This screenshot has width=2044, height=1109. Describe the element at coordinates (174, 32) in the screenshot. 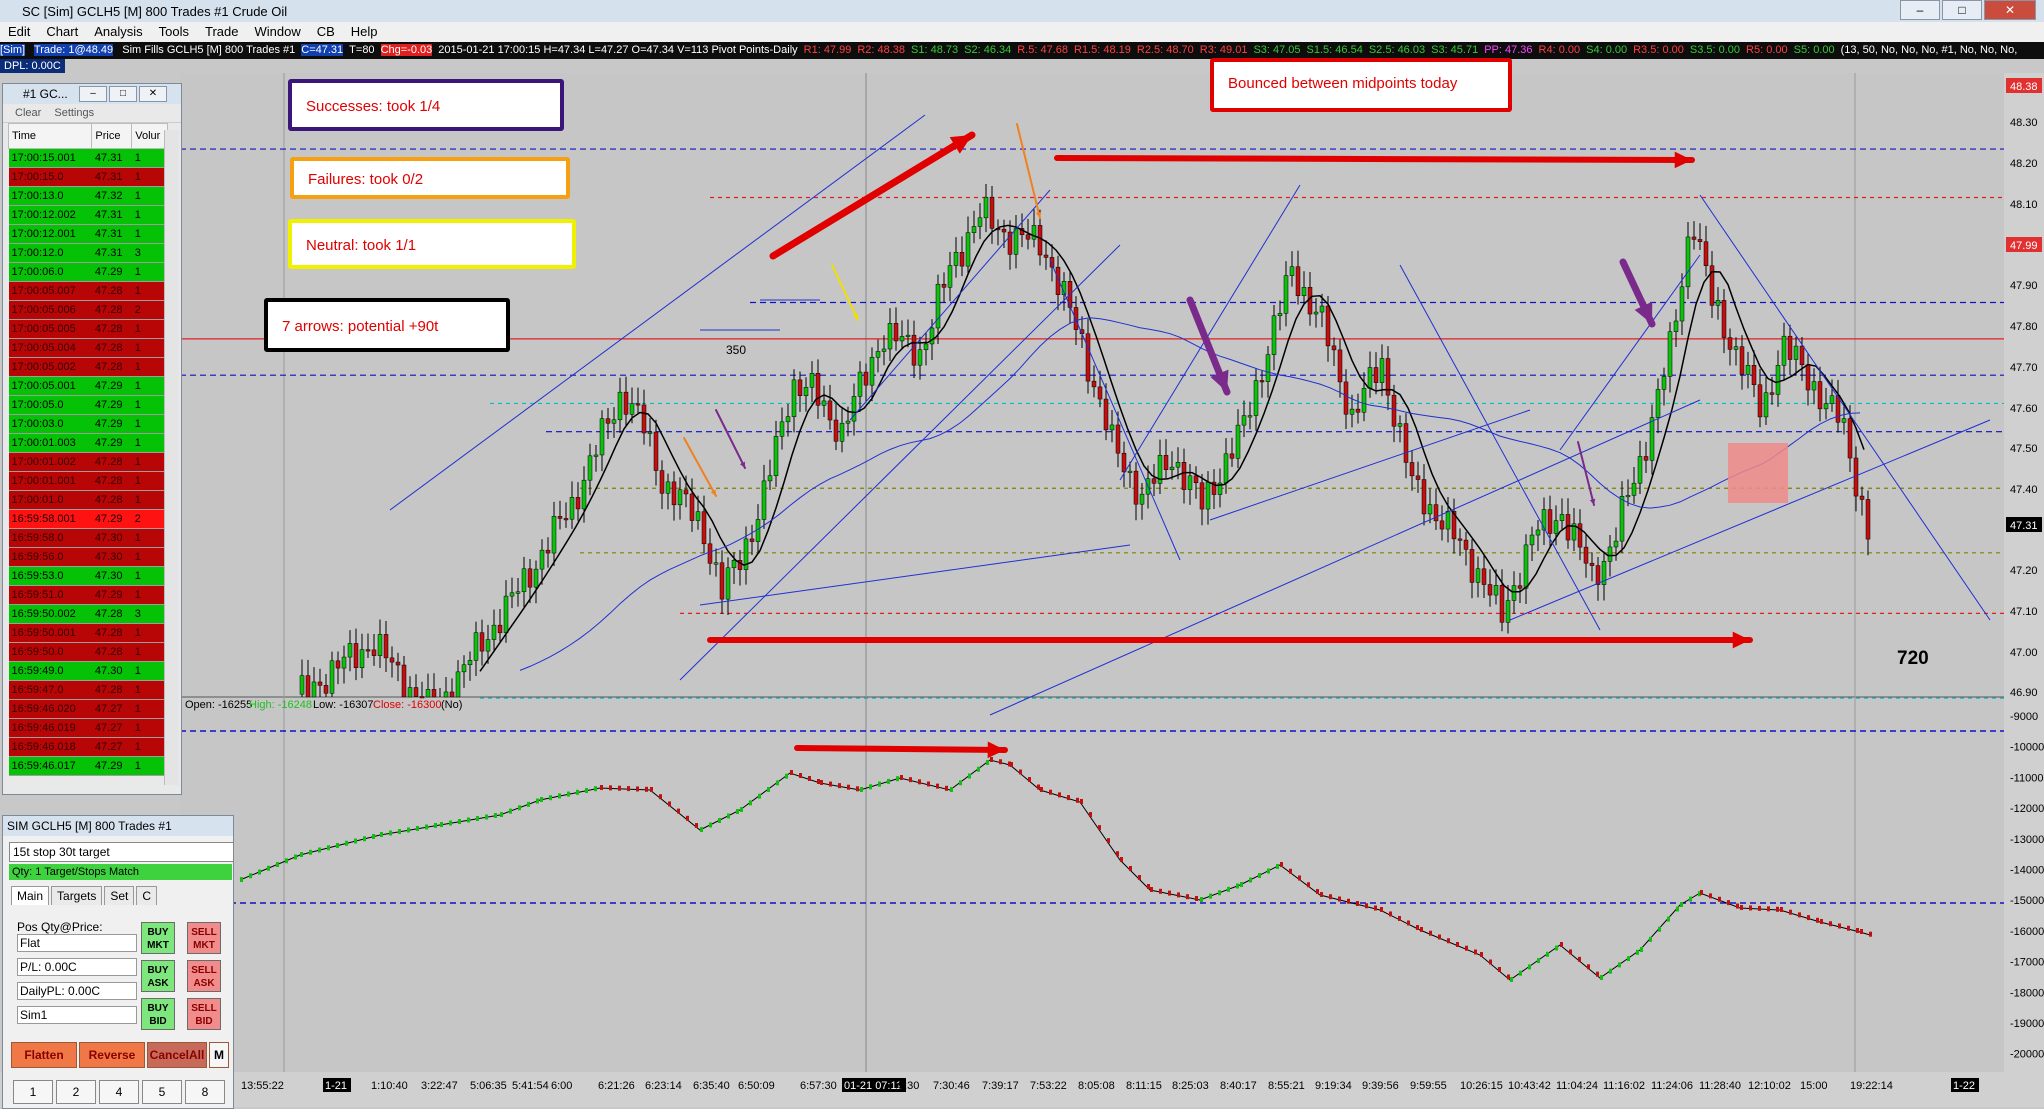

I see `menu-tools: Tools` at that location.